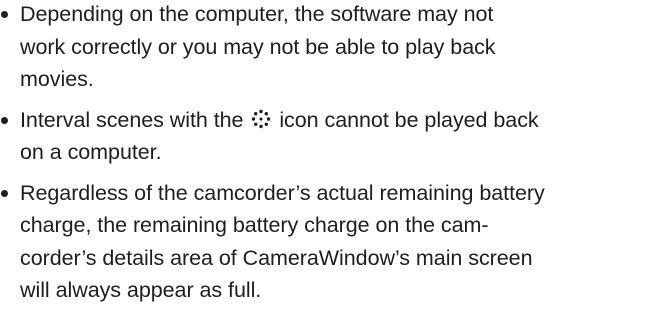 Image resolution: width=656 pixels, height=318 pixels. Describe the element at coordinates (261, 118) in the screenshot. I see `interval-scene-icon` at that location.